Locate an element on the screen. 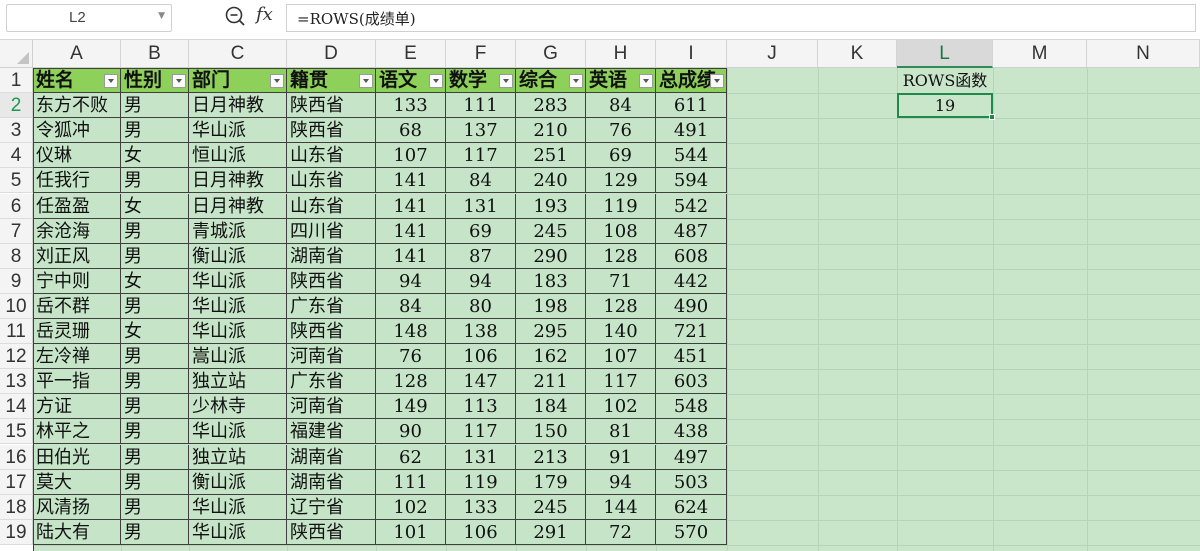  row-header-14: 14 is located at coordinates (16, 407).